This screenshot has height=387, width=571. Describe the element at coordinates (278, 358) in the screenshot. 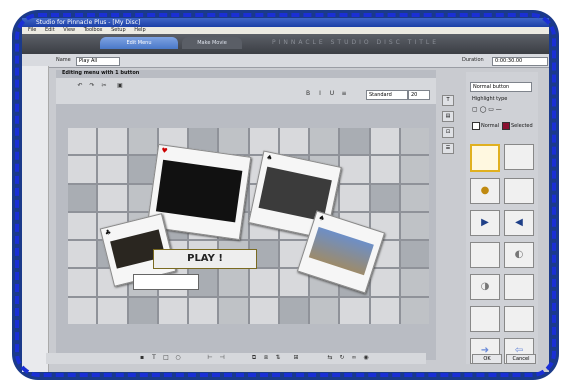

I see `order-icon: ⇅` at that location.